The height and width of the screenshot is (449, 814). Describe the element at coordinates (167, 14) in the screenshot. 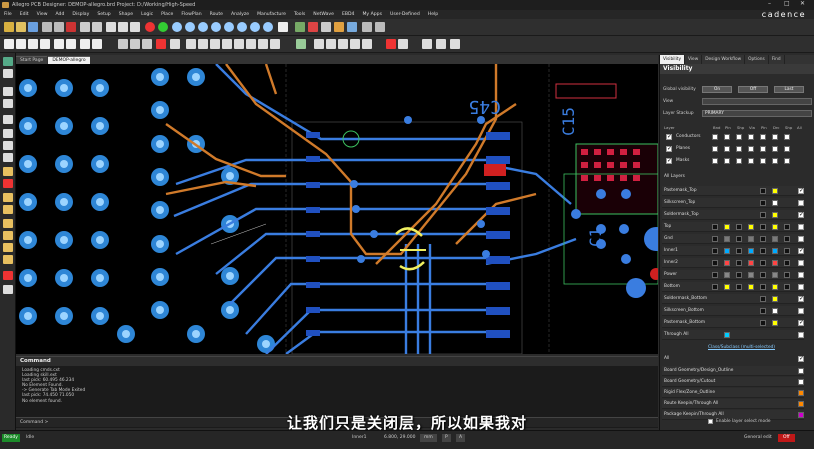

I see `menu-place: Place` at that location.